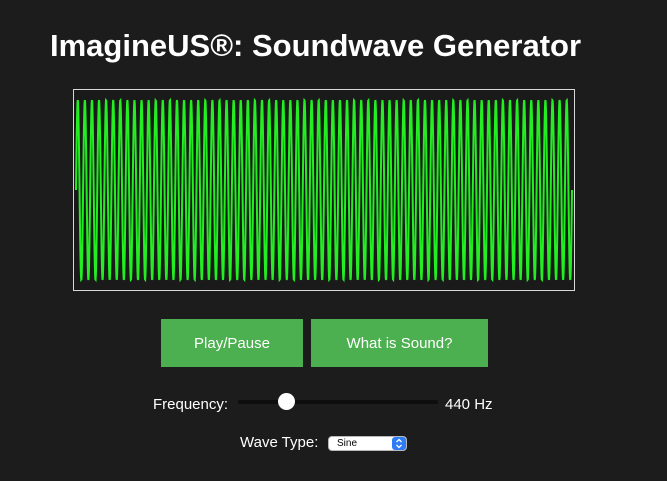  Describe the element at coordinates (279, 442) in the screenshot. I see `wave-type-label: Wave Type:` at that location.